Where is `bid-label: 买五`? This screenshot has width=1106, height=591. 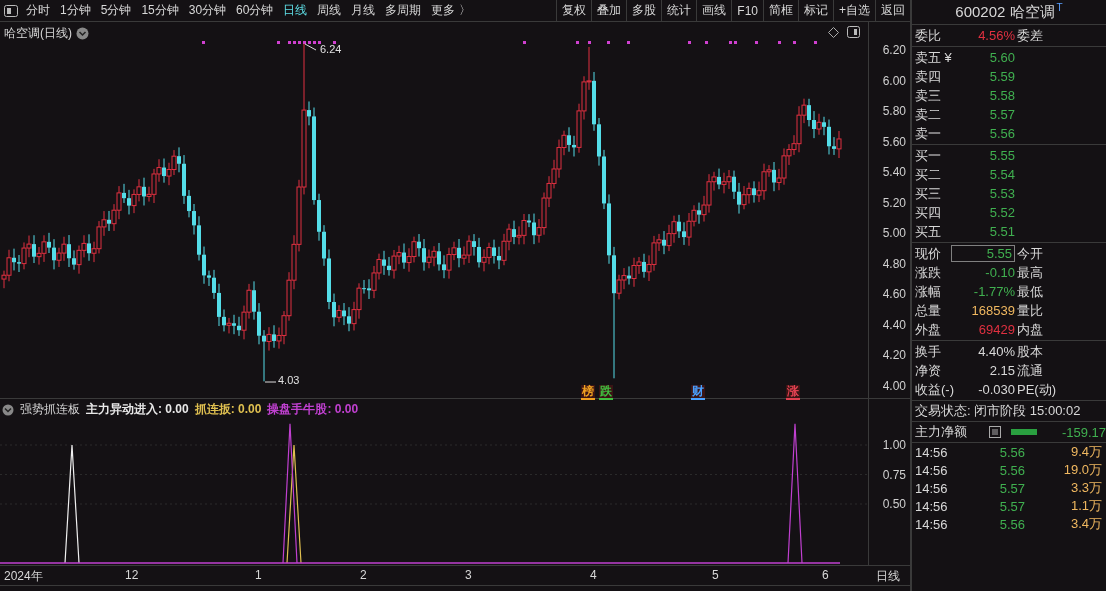
bid-label: 买五 is located at coordinates (928, 231).